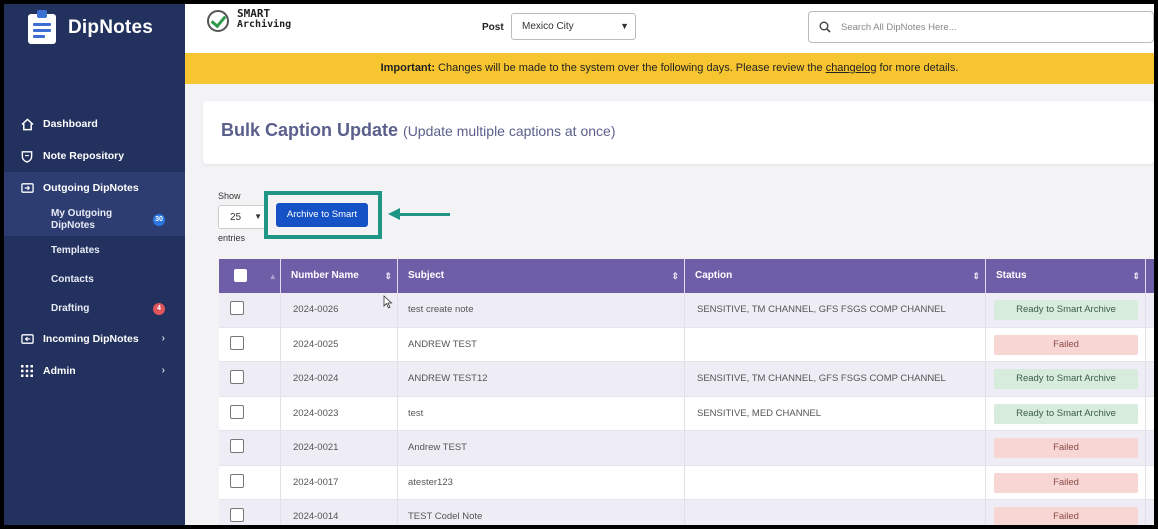 This screenshot has width=1158, height=529. I want to click on table-row: 2024-0014 TEST Codel Note Failed, so click(686, 512).